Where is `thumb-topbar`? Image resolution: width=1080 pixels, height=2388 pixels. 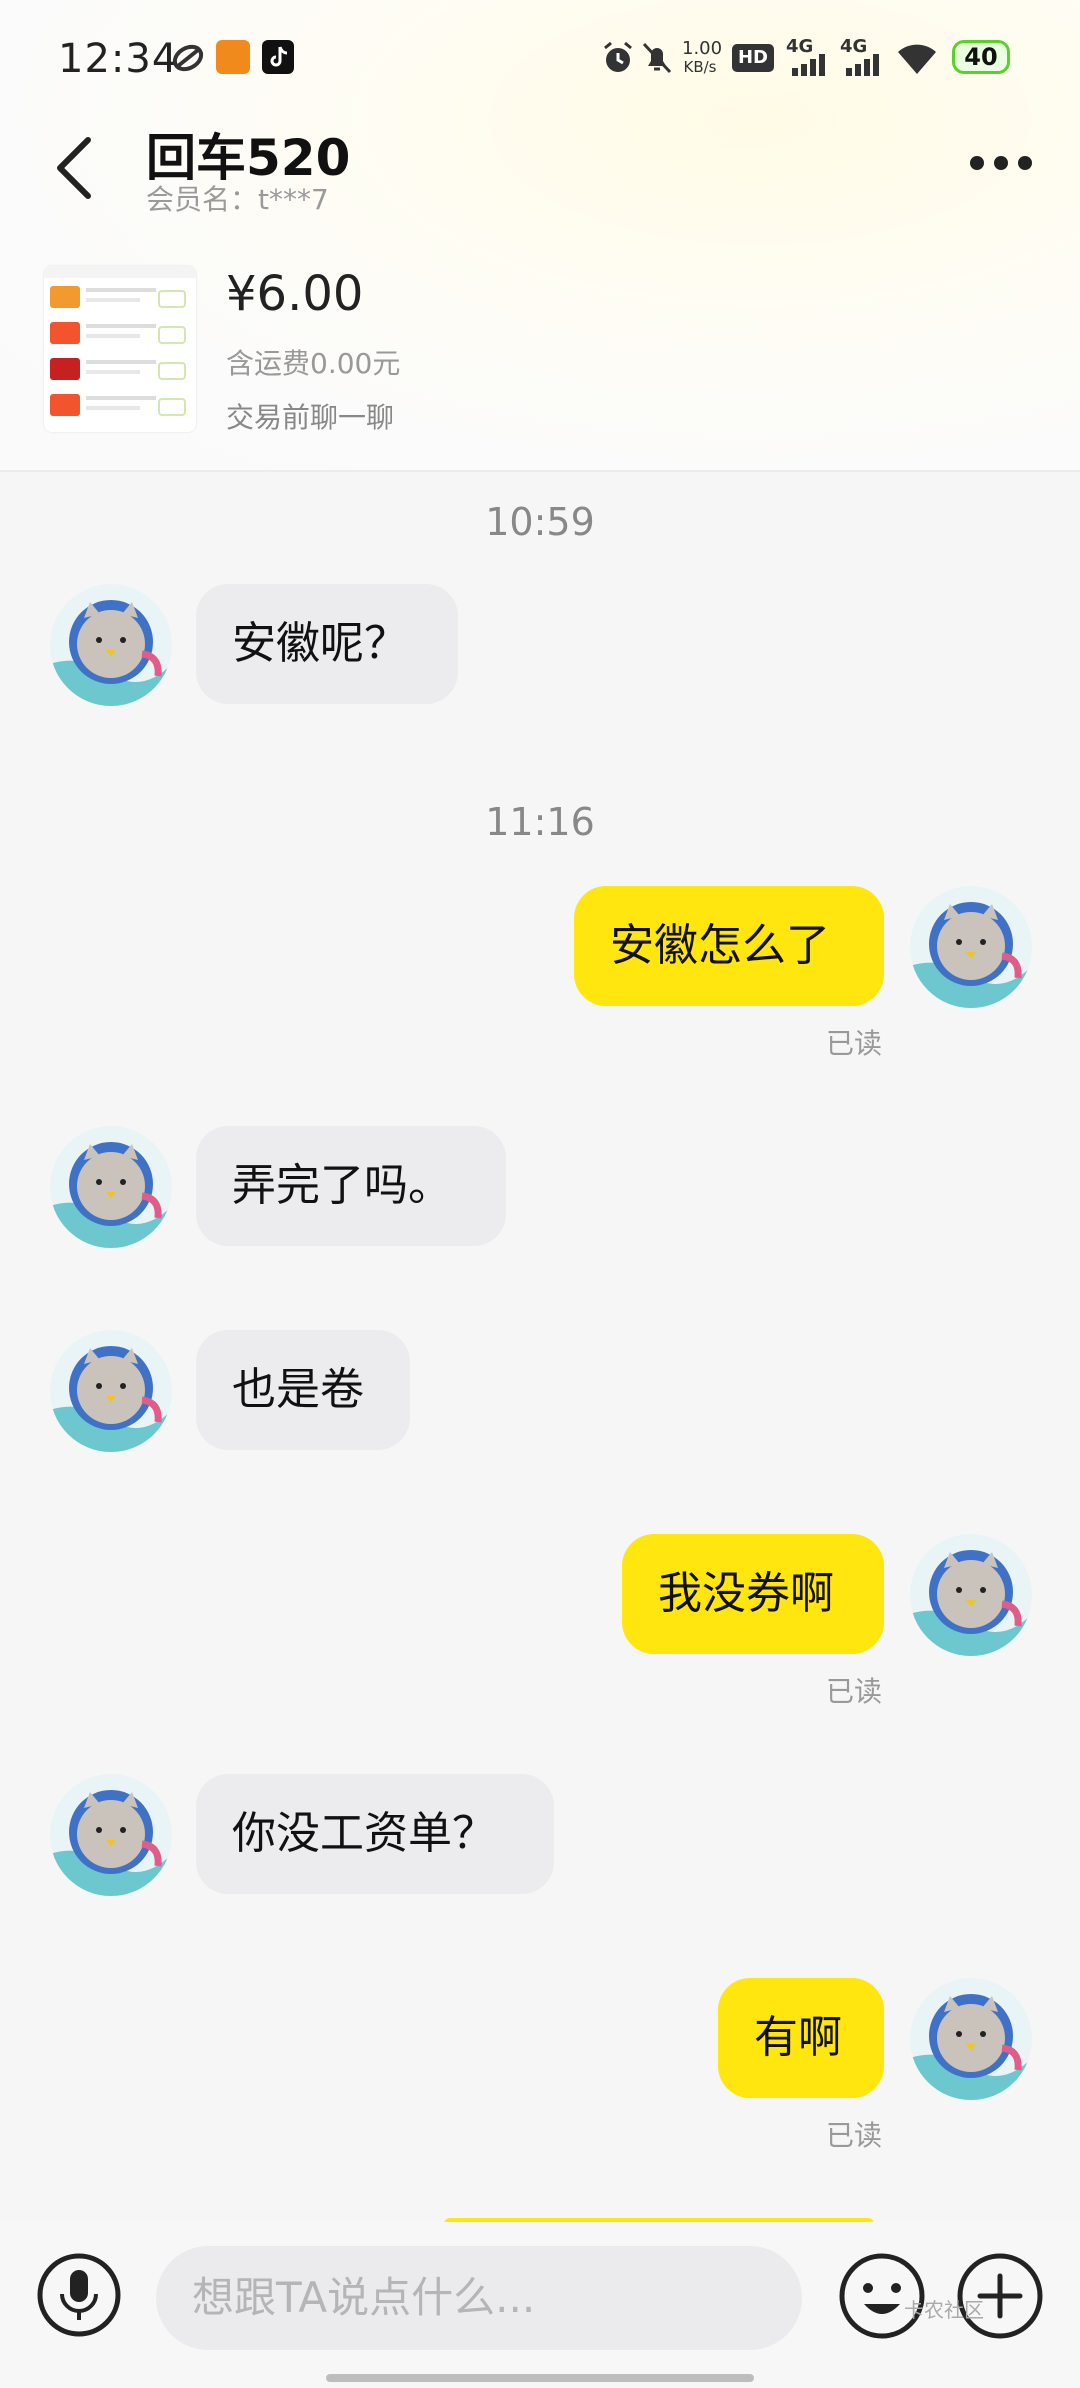 thumb-topbar is located at coordinates (120, 272).